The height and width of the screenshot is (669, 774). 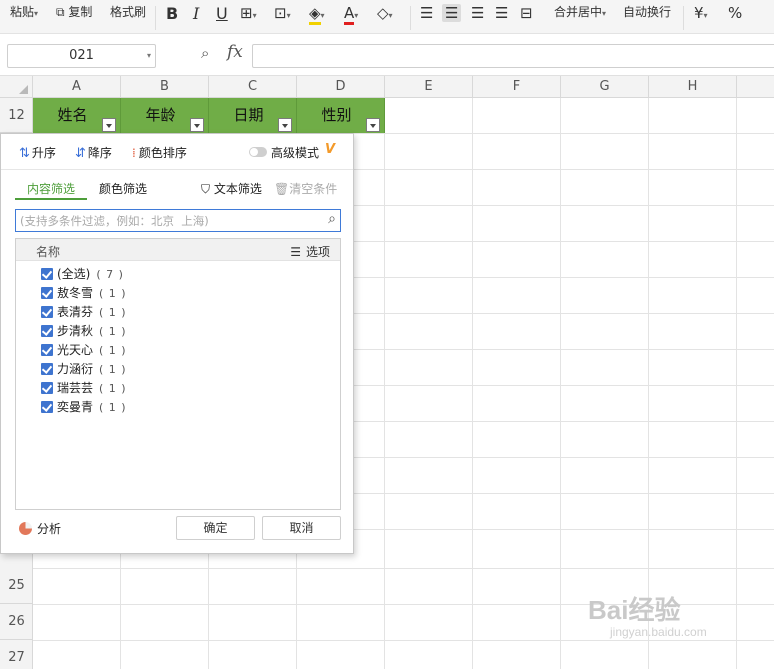 I want to click on filter-footer: 分析 确定 取消, so click(x=177, y=532).